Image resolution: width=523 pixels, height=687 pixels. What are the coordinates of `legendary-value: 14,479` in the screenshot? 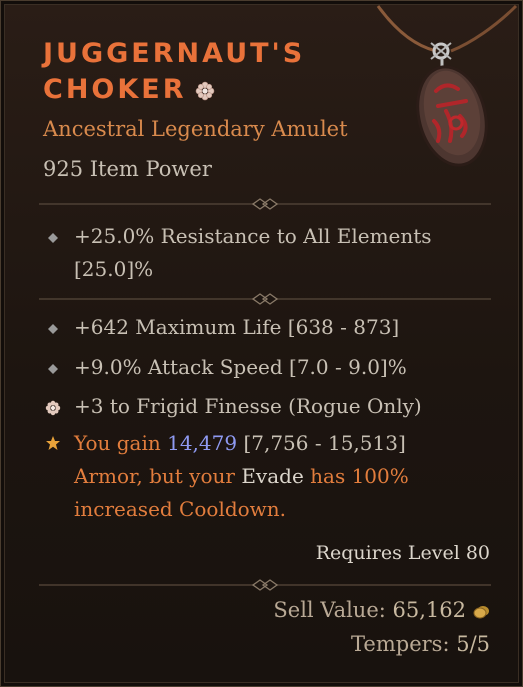 It's located at (202, 443).